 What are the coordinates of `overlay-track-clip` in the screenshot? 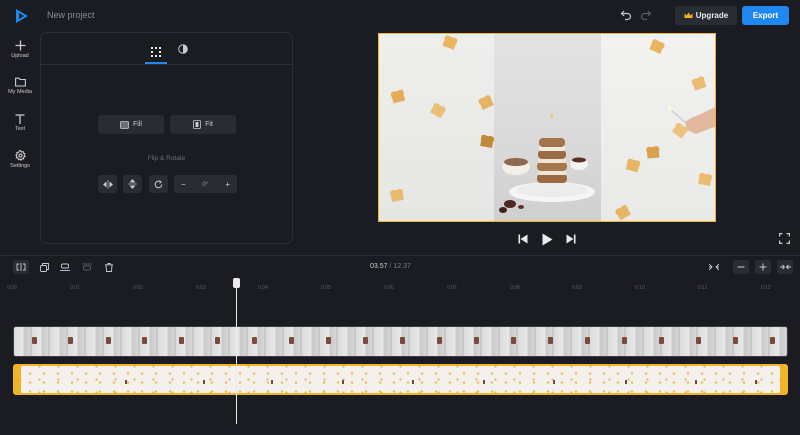 It's located at (400, 379).